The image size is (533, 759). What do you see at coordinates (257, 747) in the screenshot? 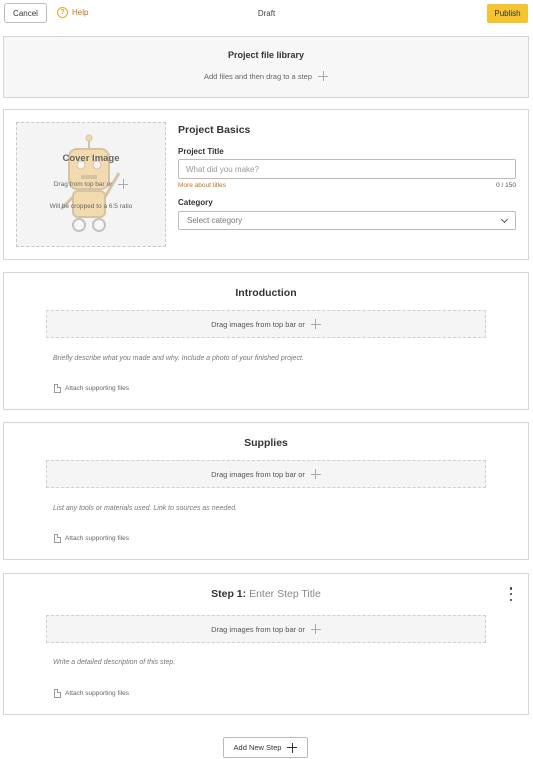
I see `add-new-step-label: Add New Step` at bounding box center [257, 747].